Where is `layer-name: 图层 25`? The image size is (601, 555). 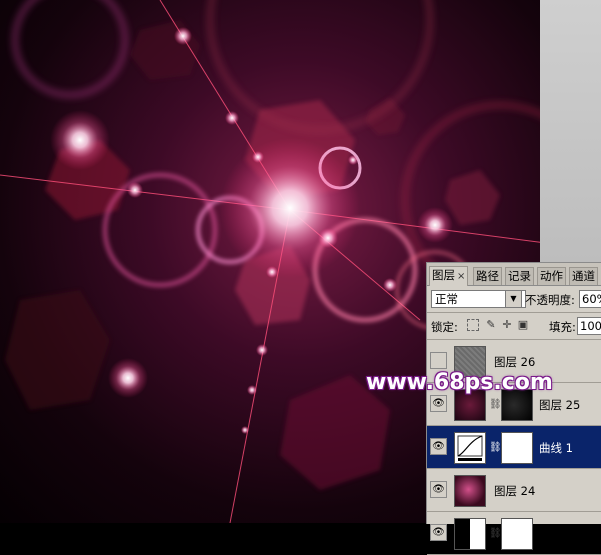 layer-name: 图层 25 is located at coordinates (560, 405).